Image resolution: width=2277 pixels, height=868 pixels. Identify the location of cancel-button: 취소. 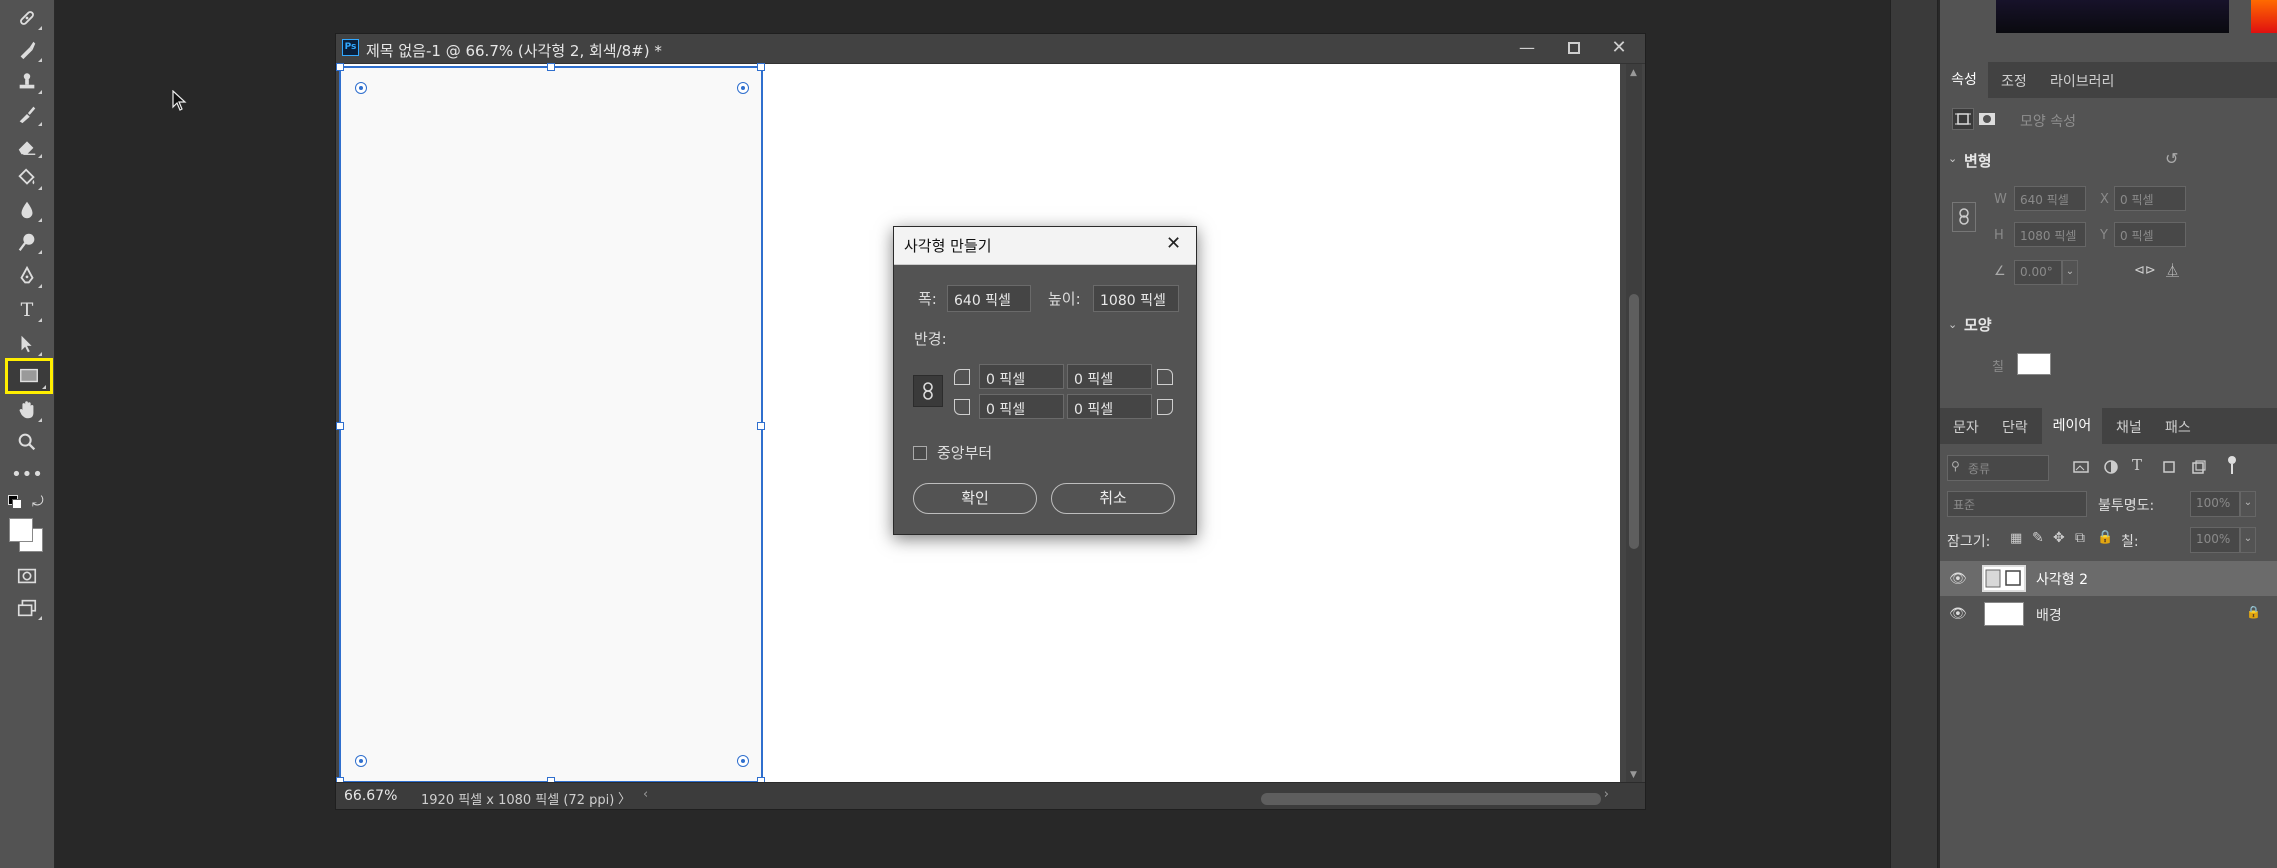
(1113, 498).